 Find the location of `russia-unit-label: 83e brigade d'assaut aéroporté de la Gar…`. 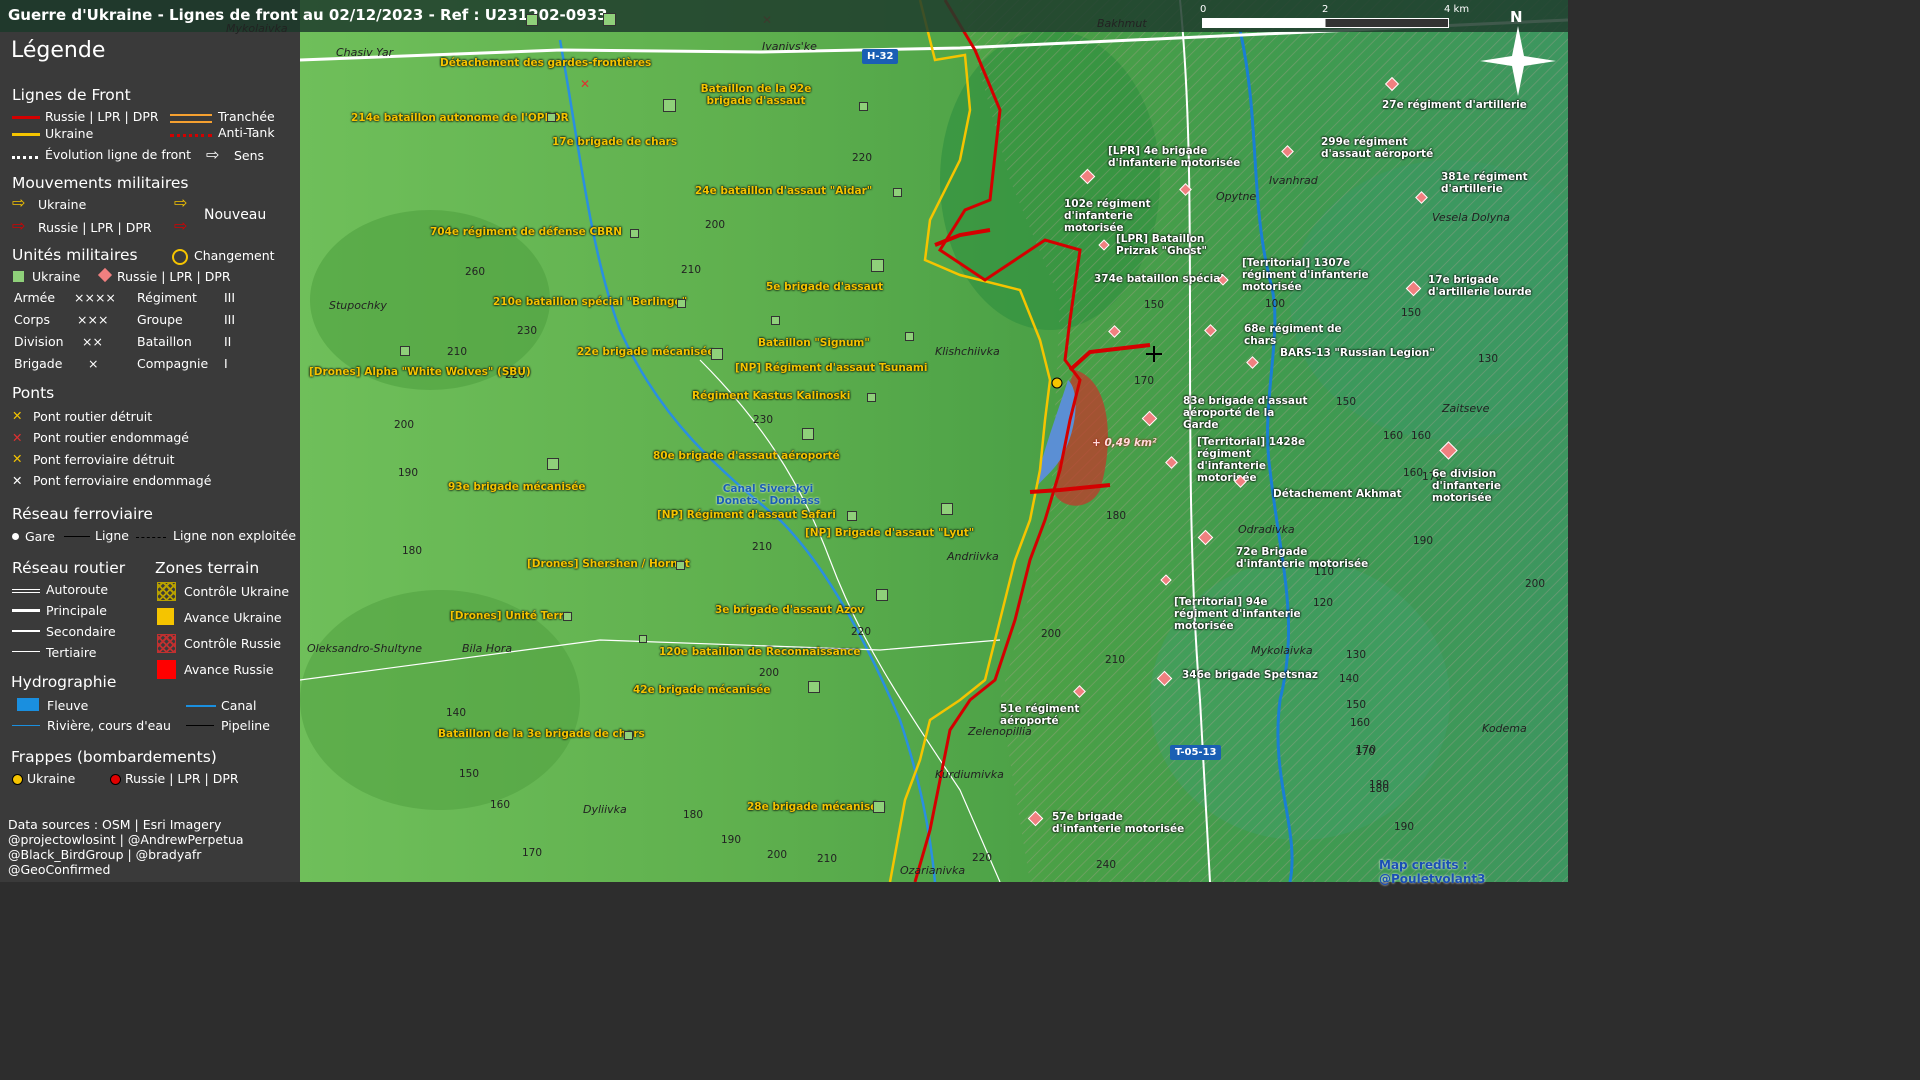

russia-unit-label: 83e brigade d'assaut aéroporté de la Gar… is located at coordinates (1248, 413).